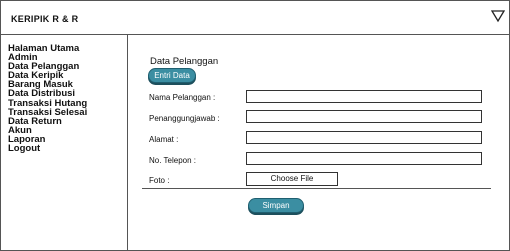 The height and width of the screenshot is (251, 510). I want to click on triangle-down-icon, so click(498, 16).